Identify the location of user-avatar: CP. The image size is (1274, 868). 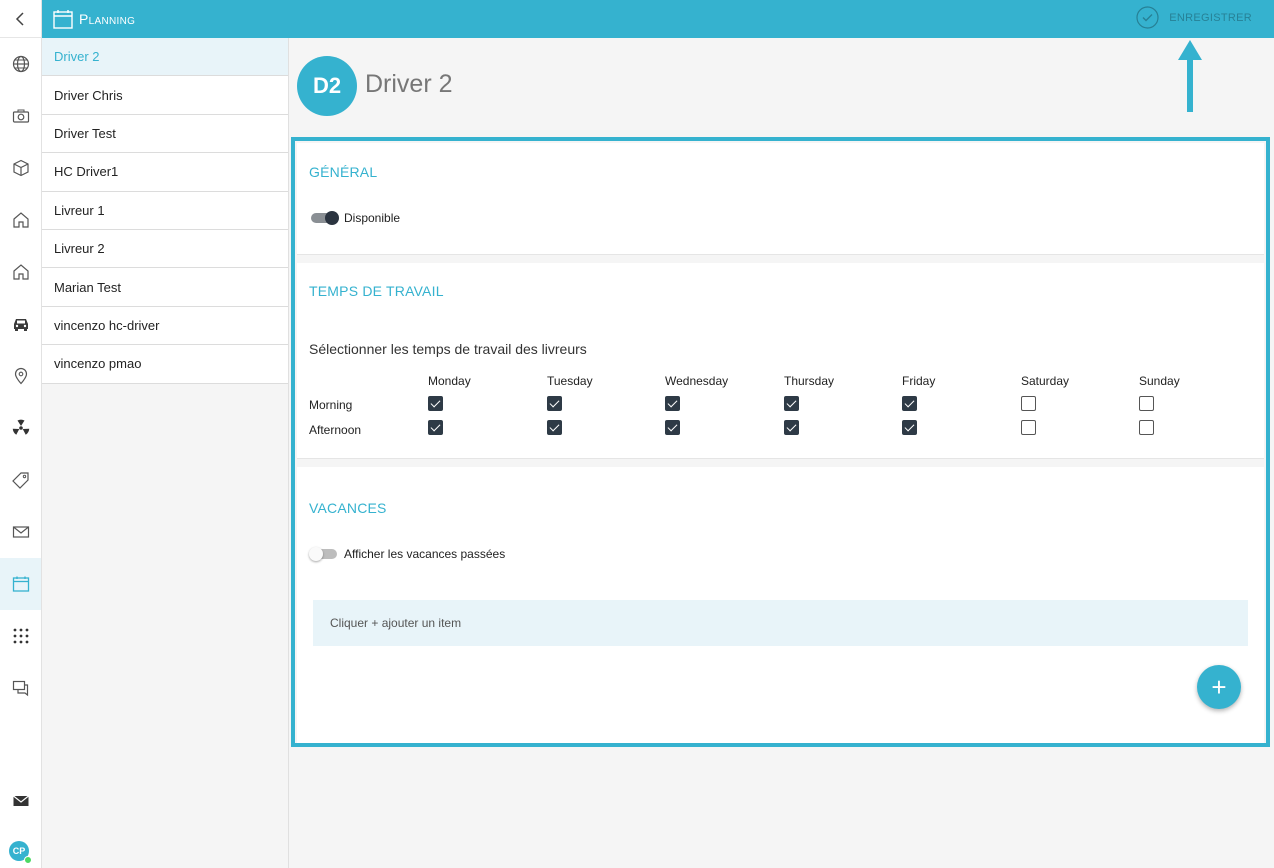
(20, 852).